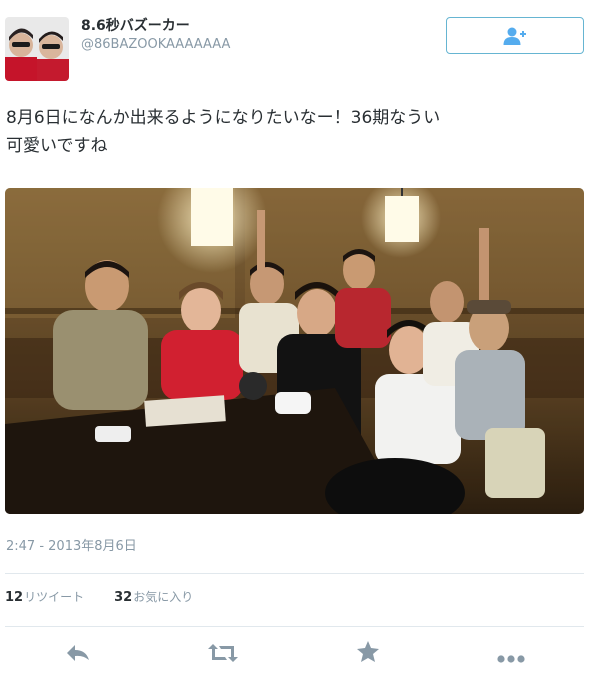 The width and height of the screenshot is (599, 684). I want to click on follow-user-icon, so click(514, 36).